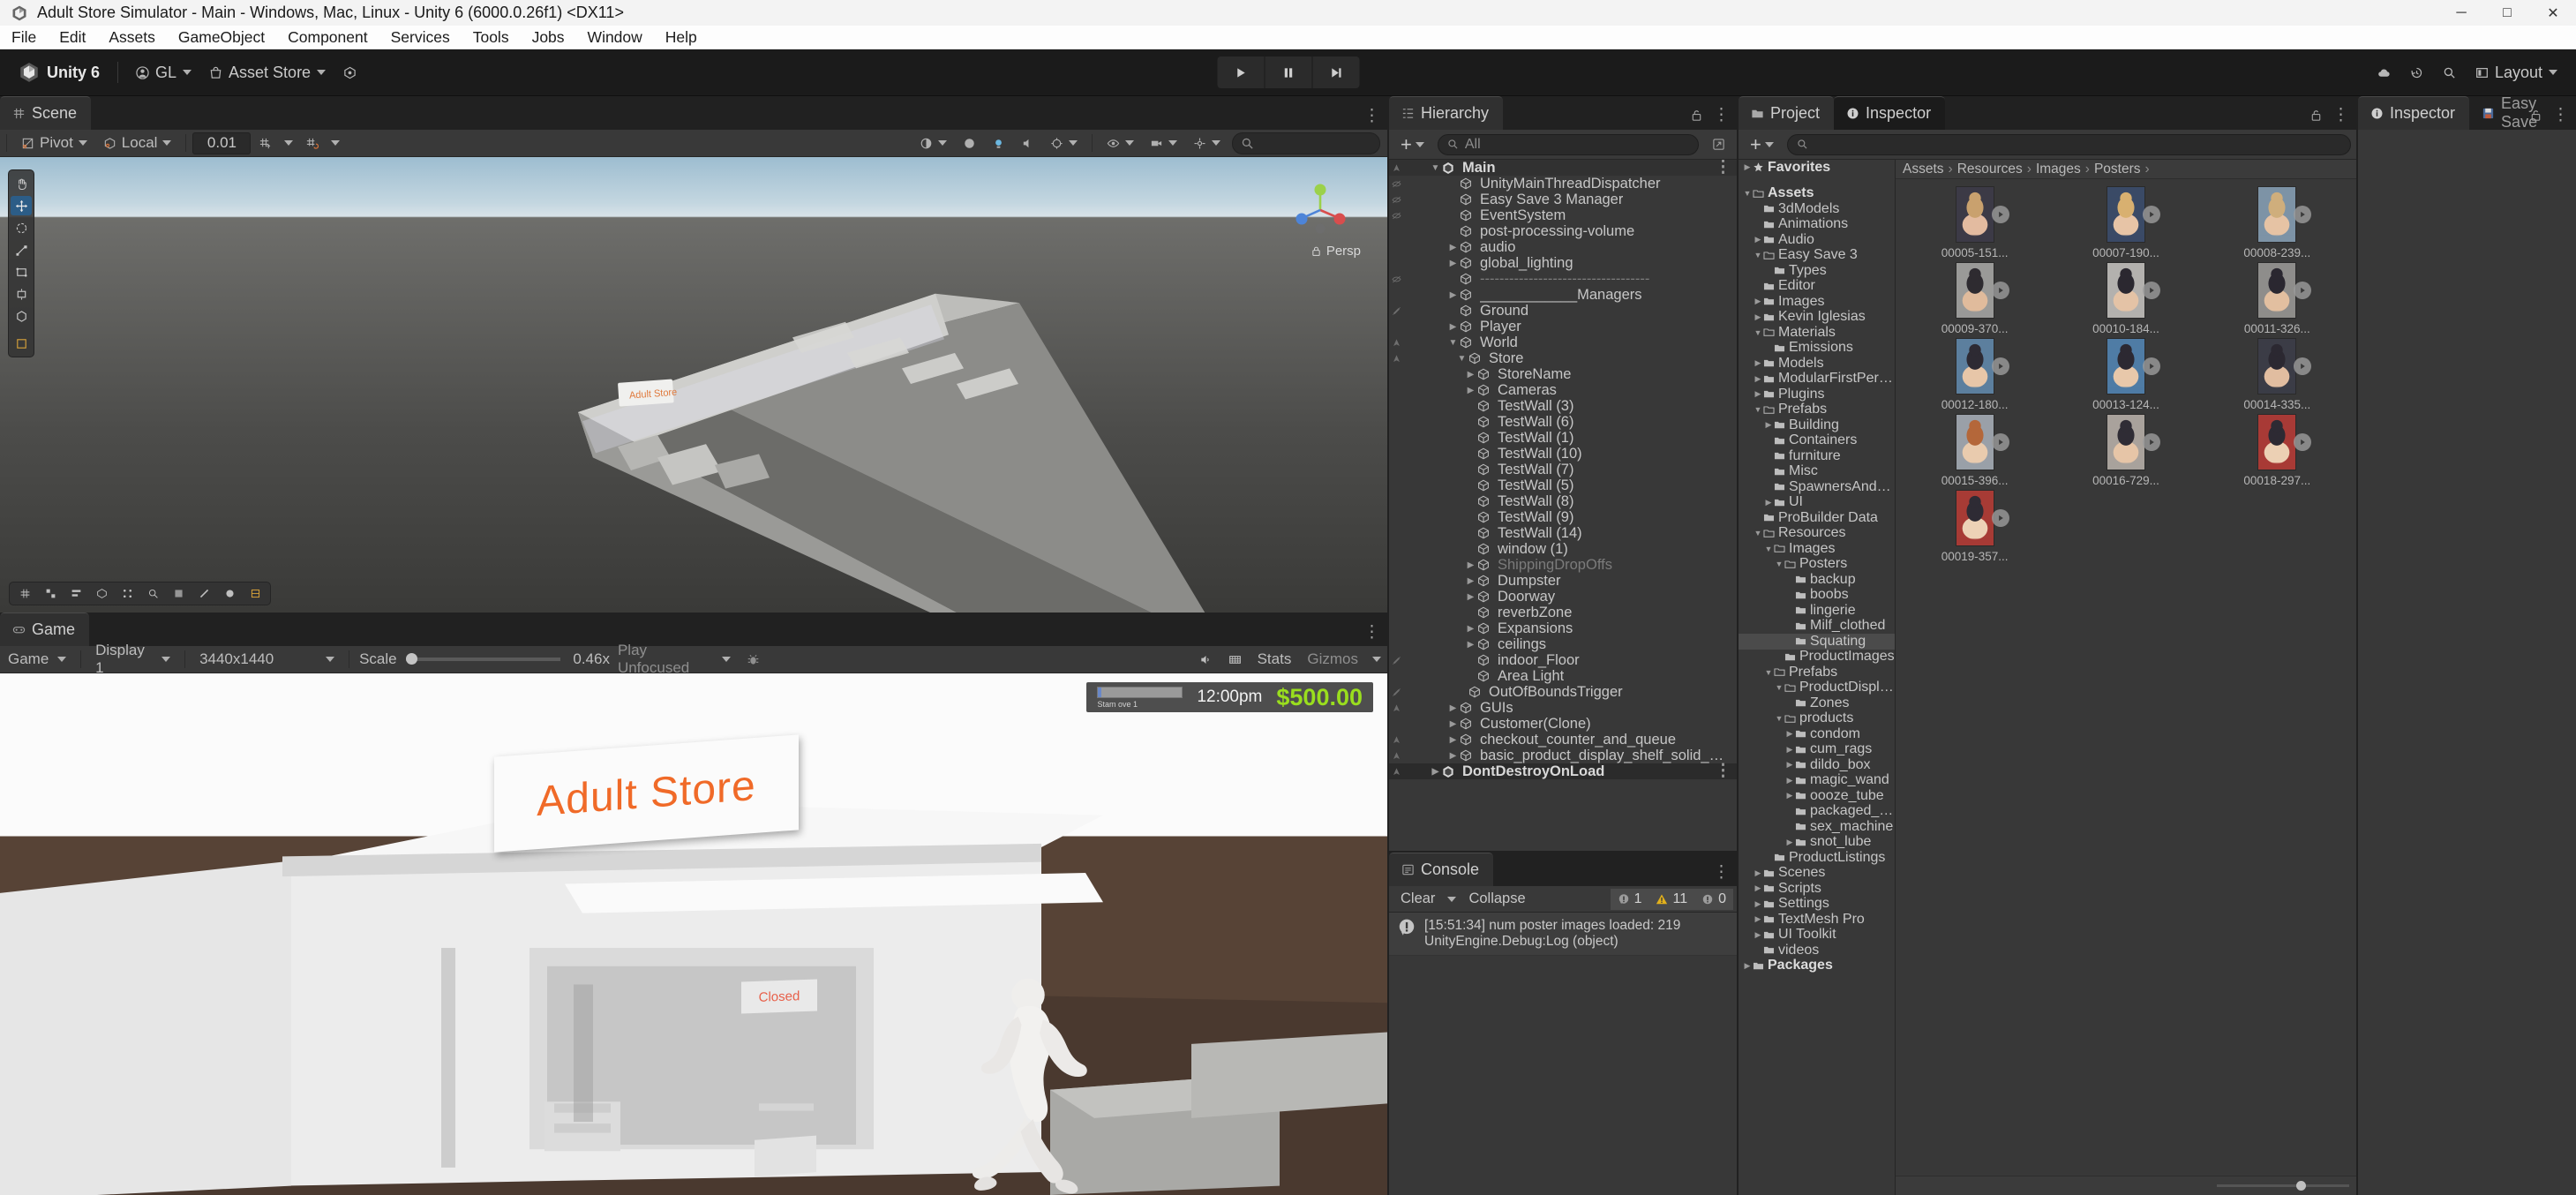  Describe the element at coordinates (1817, 425) in the screenshot. I see `project-tree-row: ▶ Building` at that location.